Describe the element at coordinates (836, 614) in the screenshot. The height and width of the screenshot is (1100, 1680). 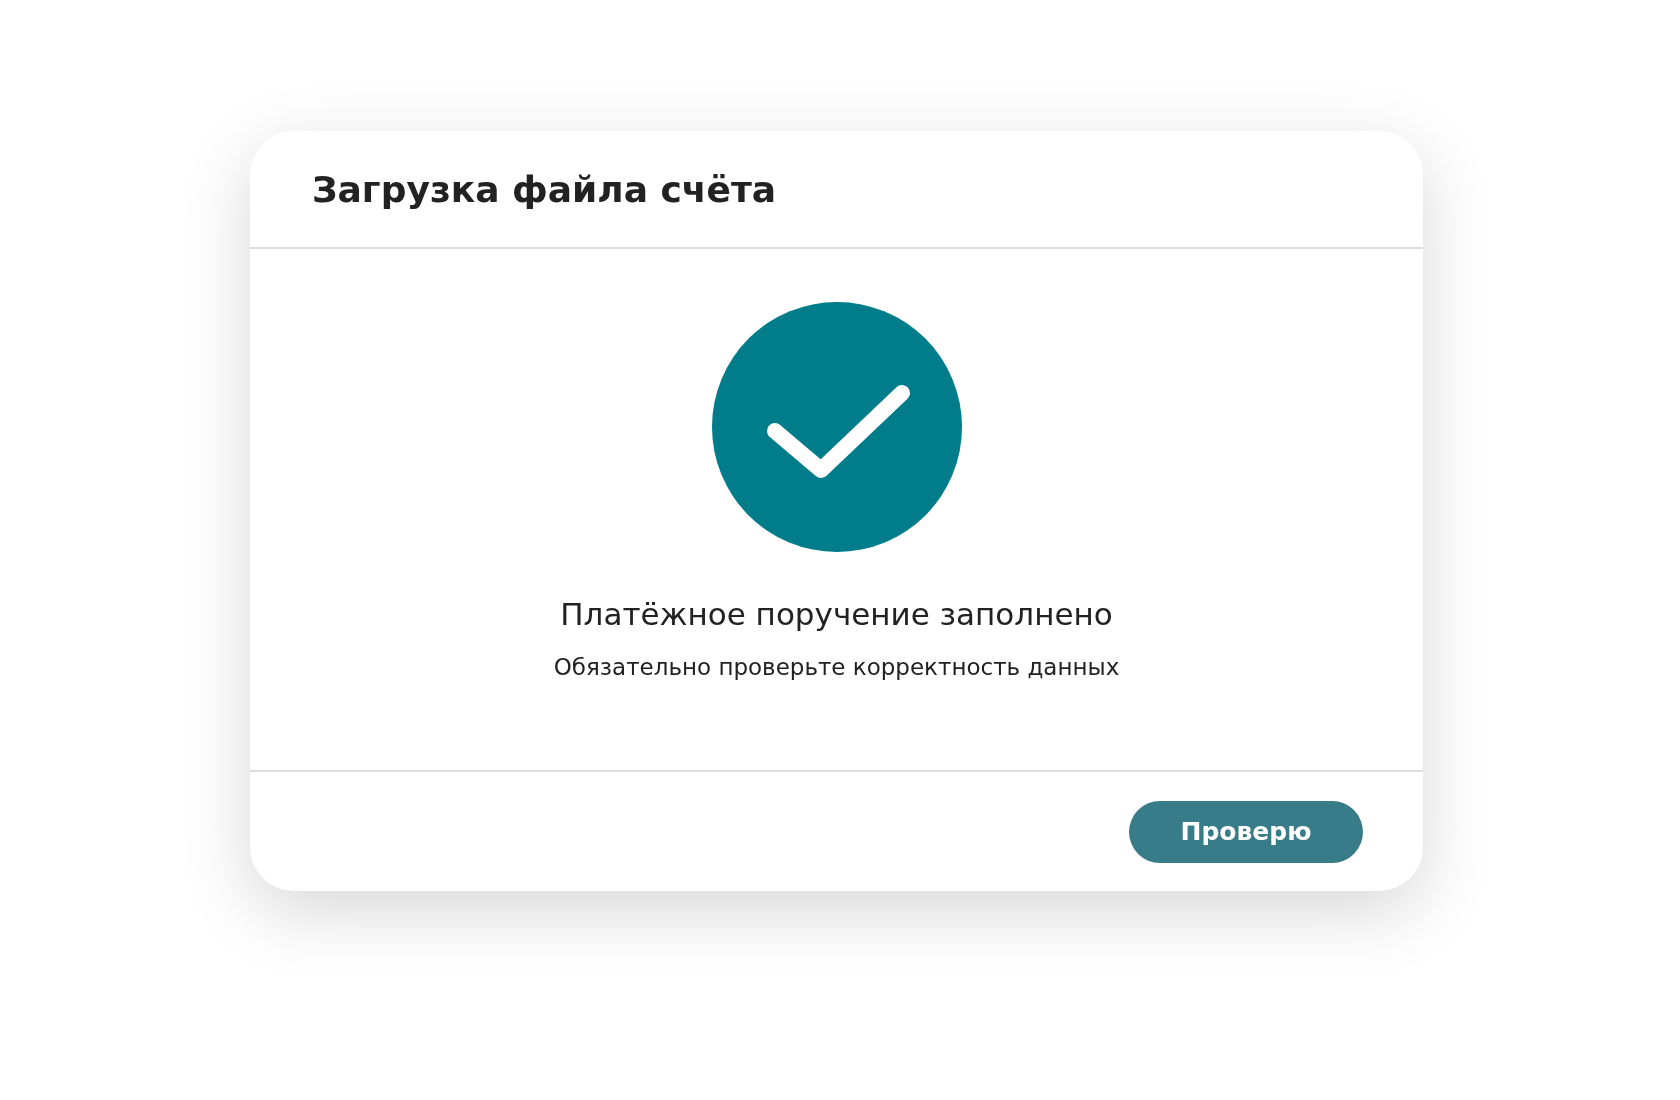
I see `status-heading: Платёжное поручение заполнено` at that location.